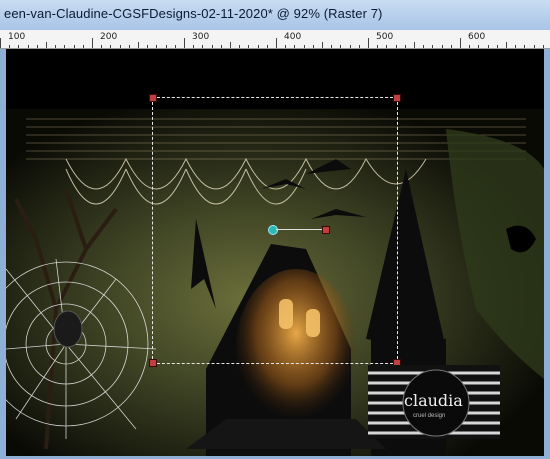 Image resolution: width=550 pixels, height=459 pixels. Describe the element at coordinates (153, 98) in the screenshot. I see `resize-handle-top-left` at that location.